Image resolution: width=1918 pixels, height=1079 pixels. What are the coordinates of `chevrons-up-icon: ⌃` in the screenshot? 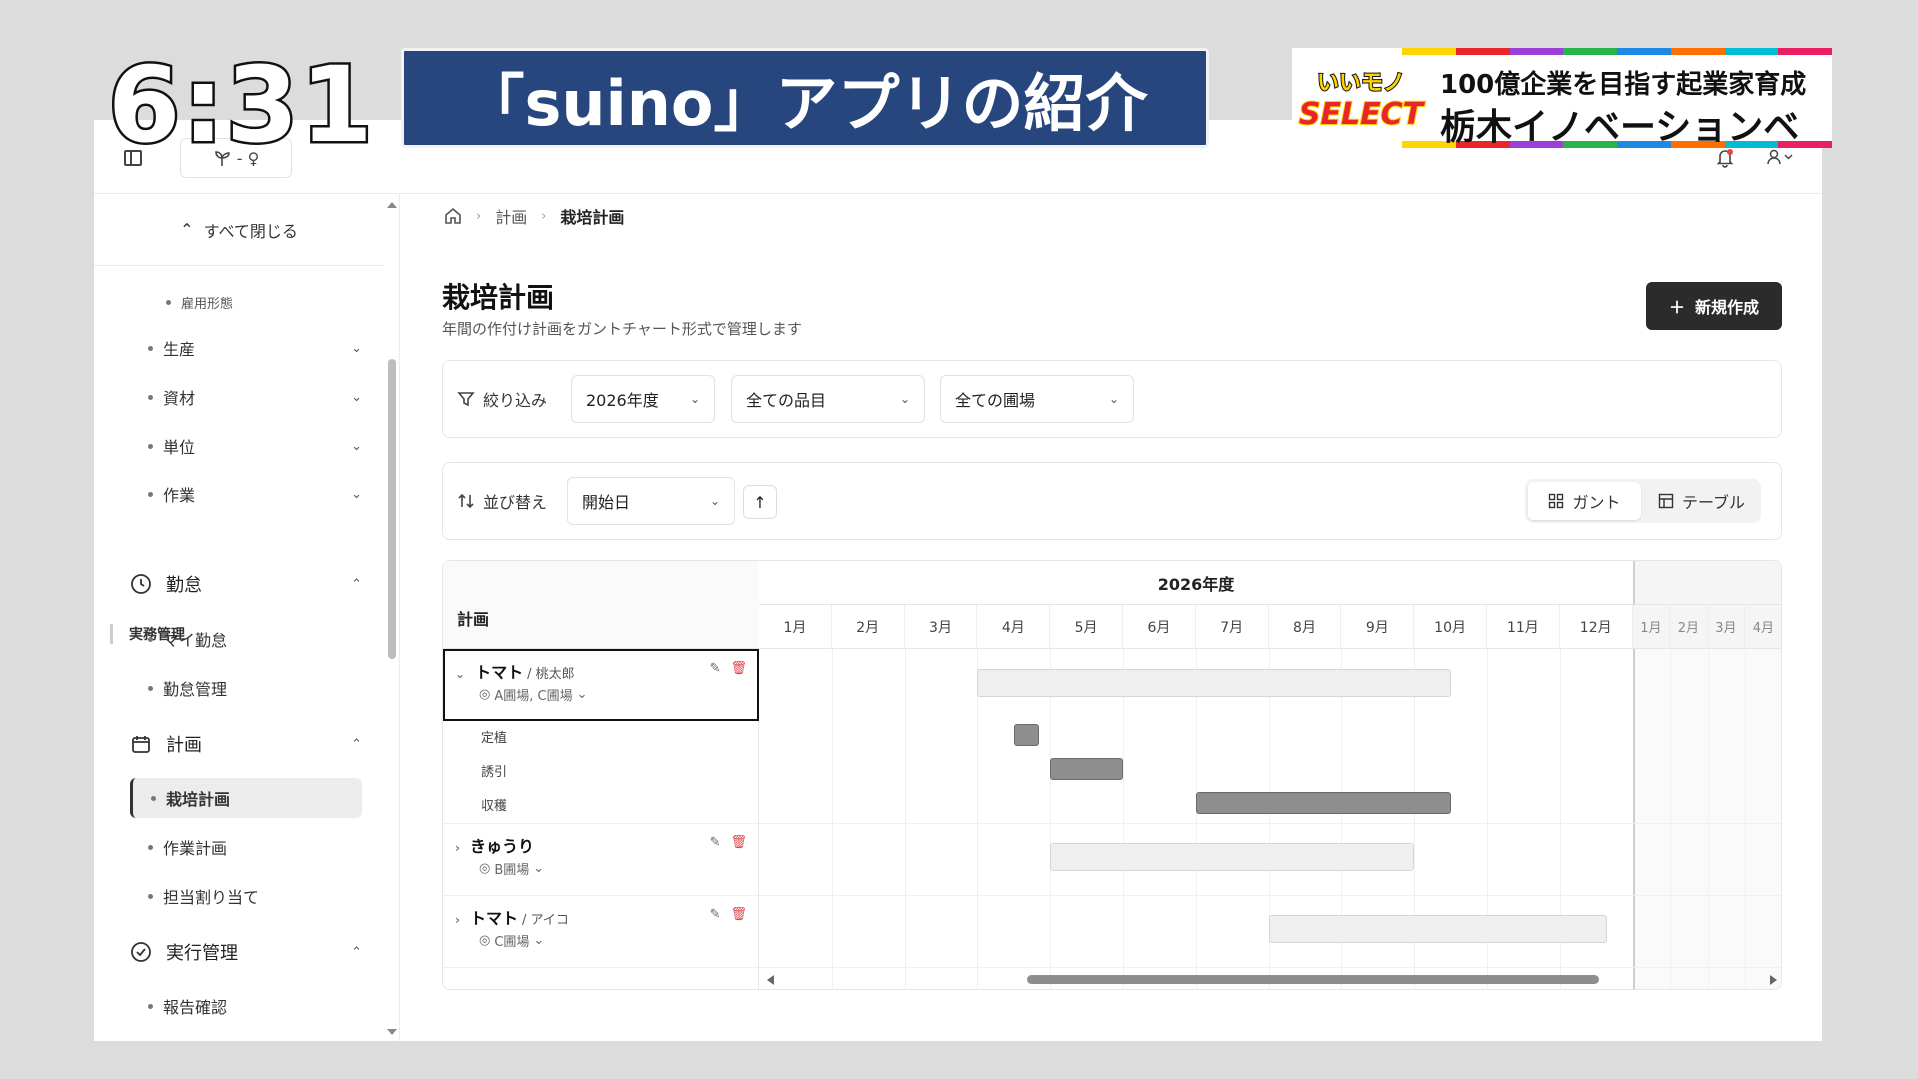 It's located at (187, 229).